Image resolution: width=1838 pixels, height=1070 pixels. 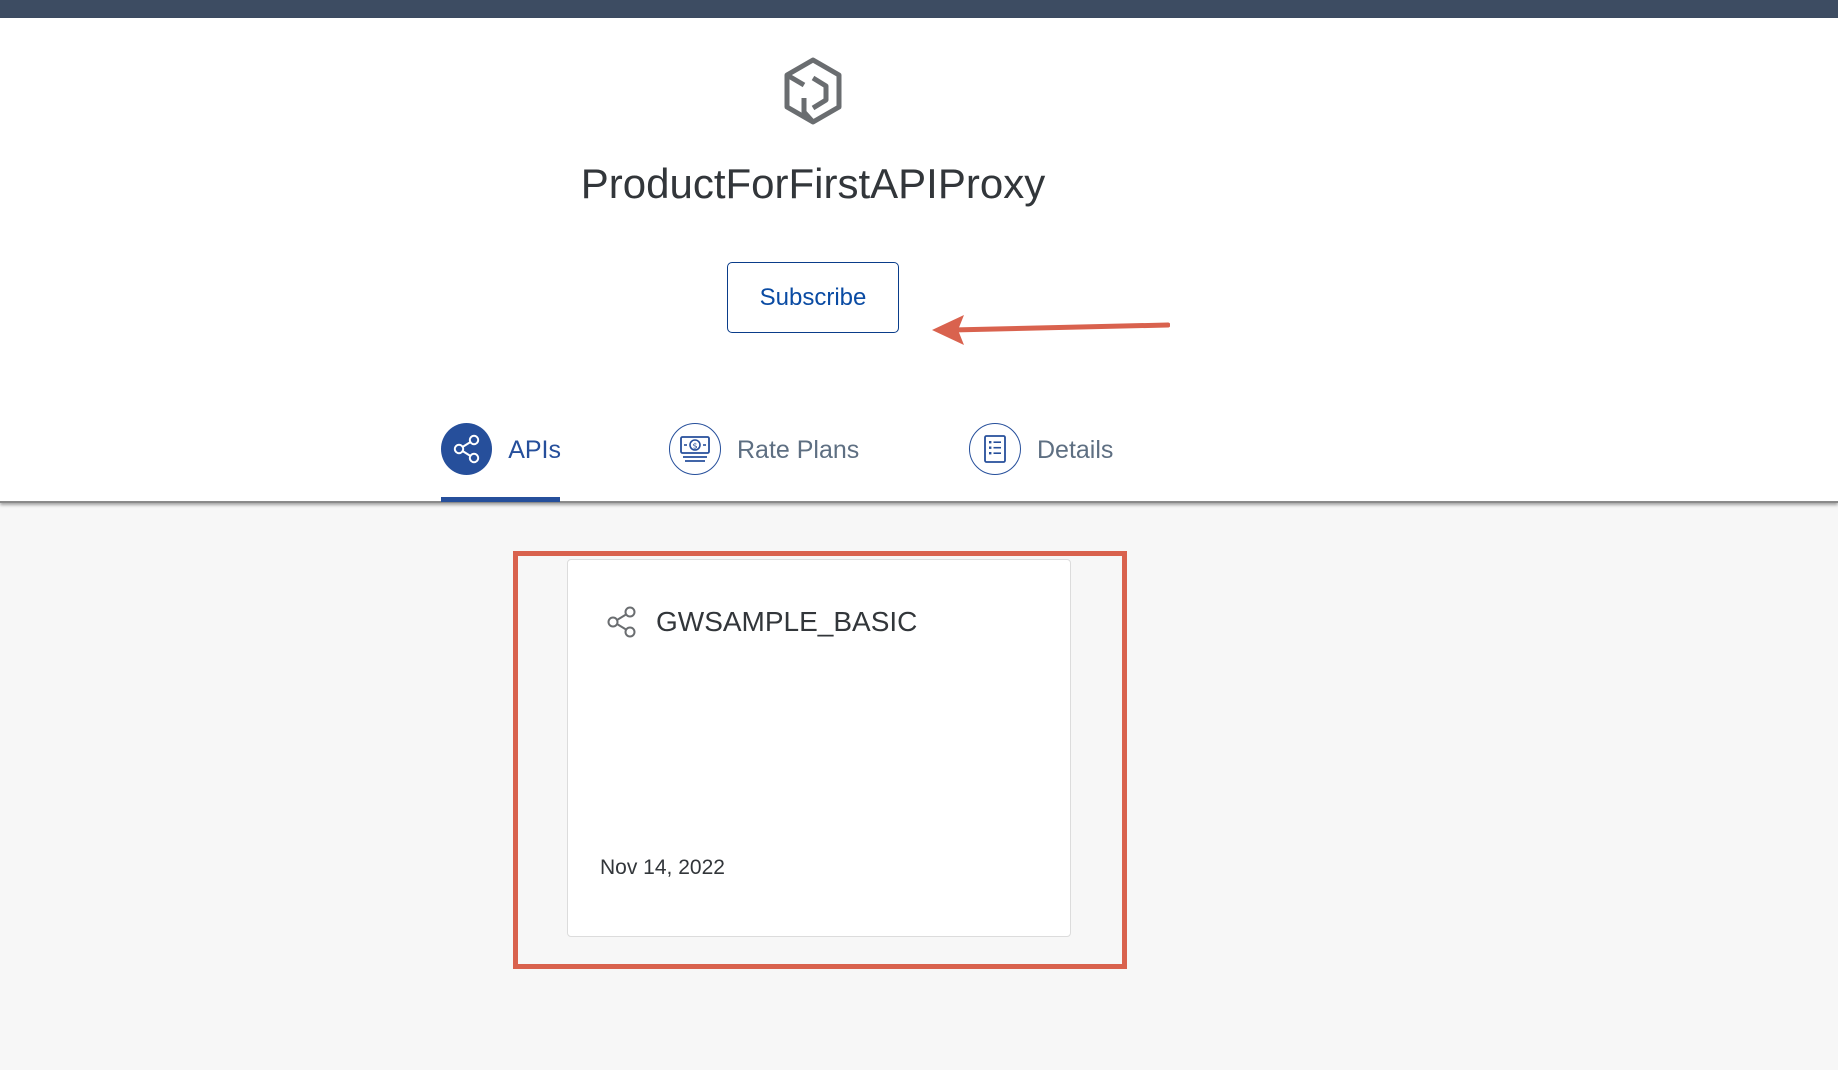 I want to click on tab-selected-indicator, so click(x=500, y=499).